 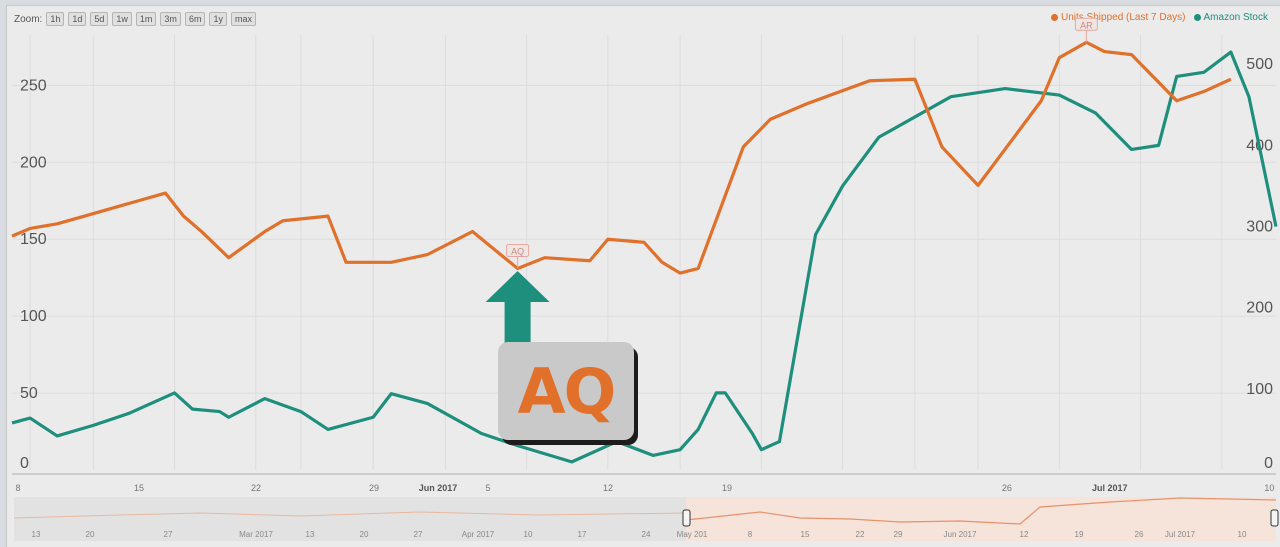 What do you see at coordinates (478, 534) in the screenshot?
I see `navigator-tick-label: Apr 2017` at bounding box center [478, 534].